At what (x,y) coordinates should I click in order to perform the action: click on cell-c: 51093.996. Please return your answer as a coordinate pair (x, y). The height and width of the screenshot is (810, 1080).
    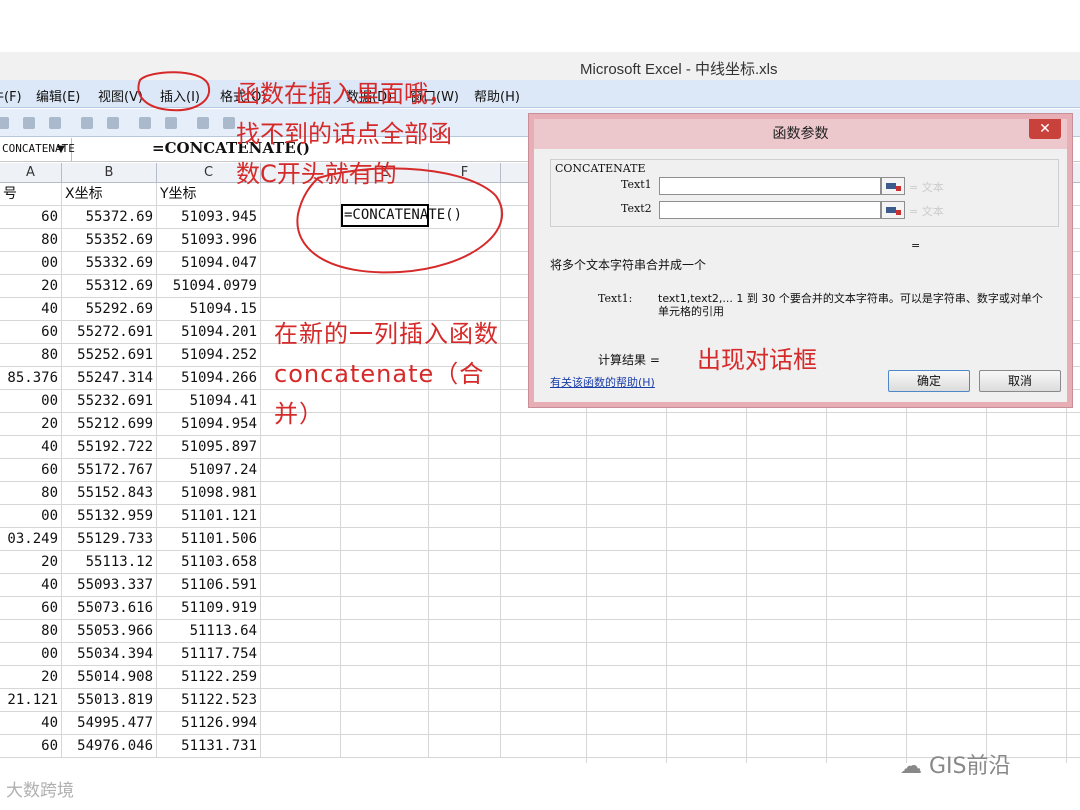
    Looking at the image, I should click on (209, 240).